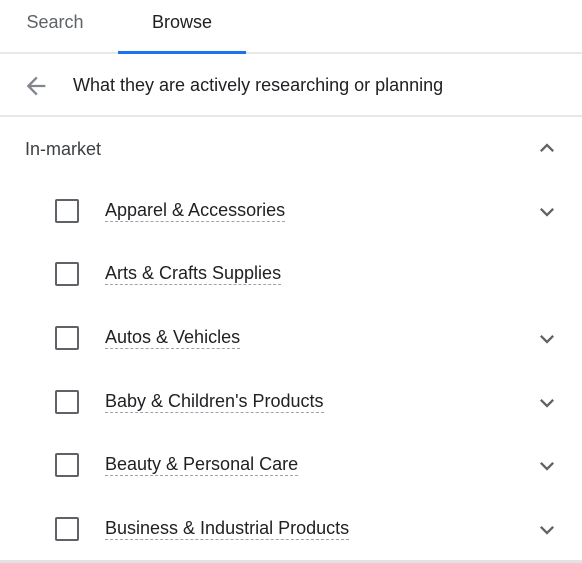 The image size is (582, 563). Describe the element at coordinates (193, 273) in the screenshot. I see `item-label: Arts & Crafts Supplies` at that location.